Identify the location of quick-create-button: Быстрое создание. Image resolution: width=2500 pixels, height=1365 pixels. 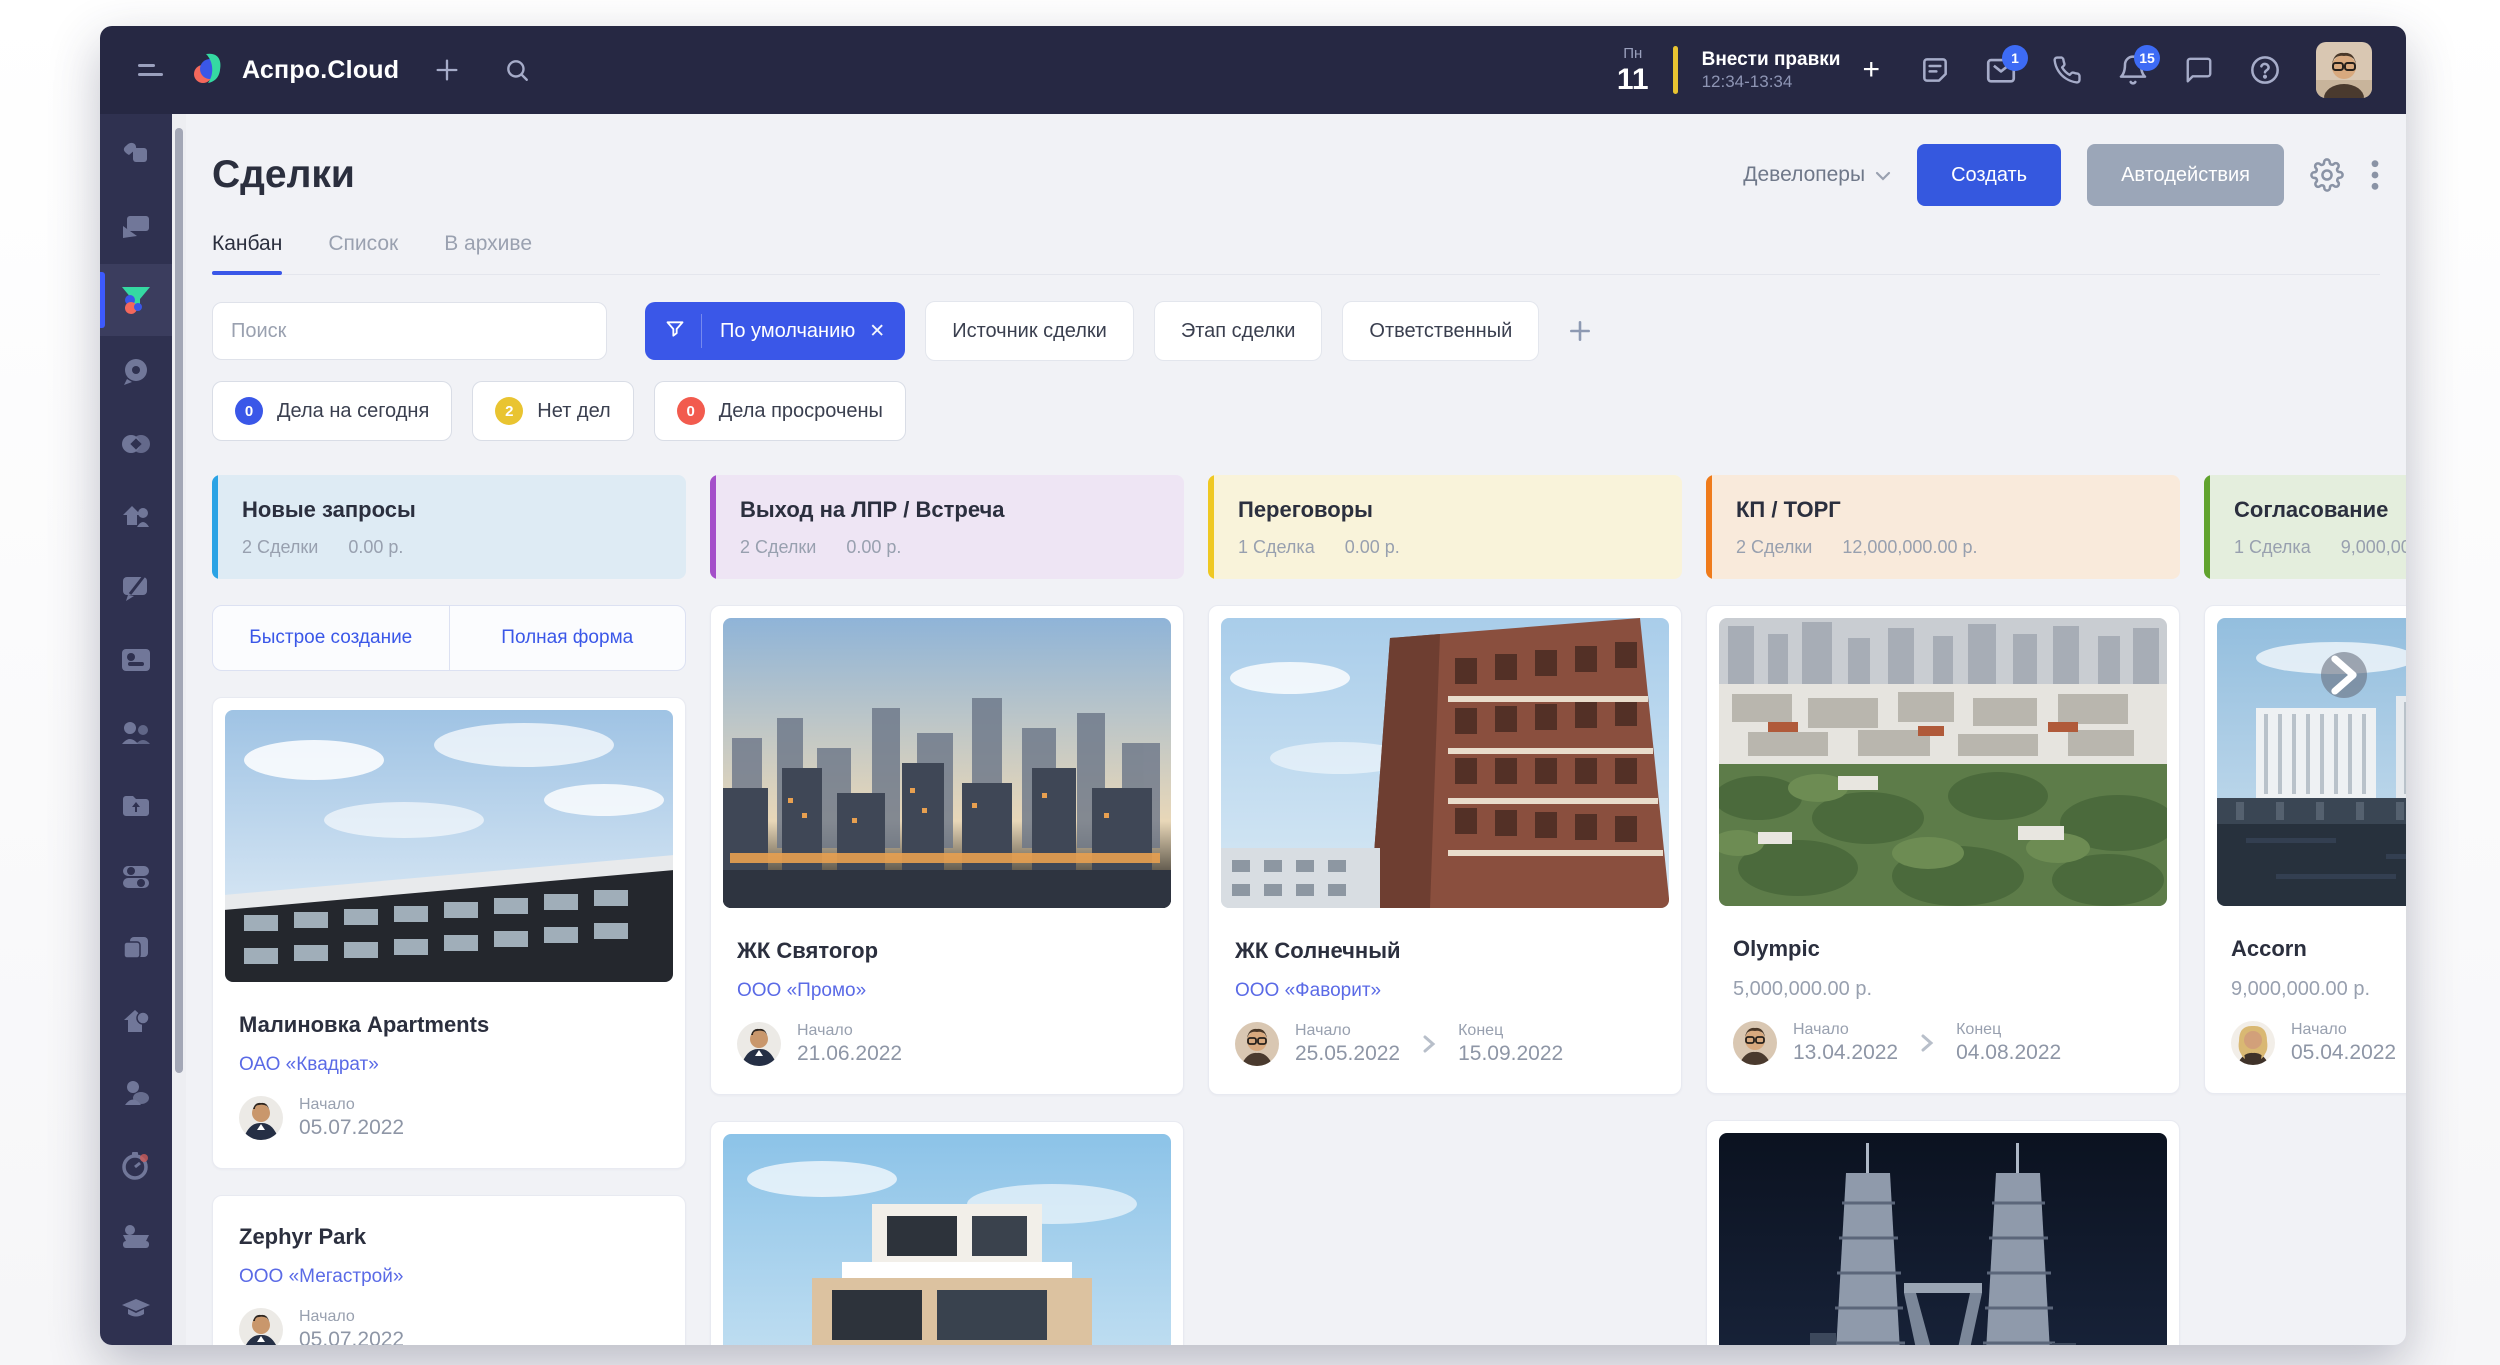
(331, 638).